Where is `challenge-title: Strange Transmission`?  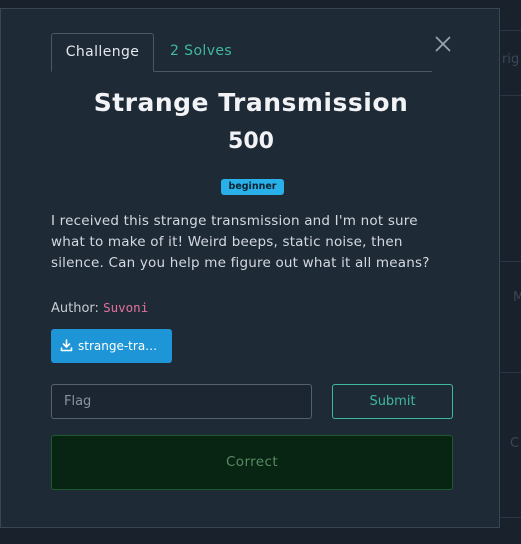
challenge-title: Strange Transmission is located at coordinates (251, 102).